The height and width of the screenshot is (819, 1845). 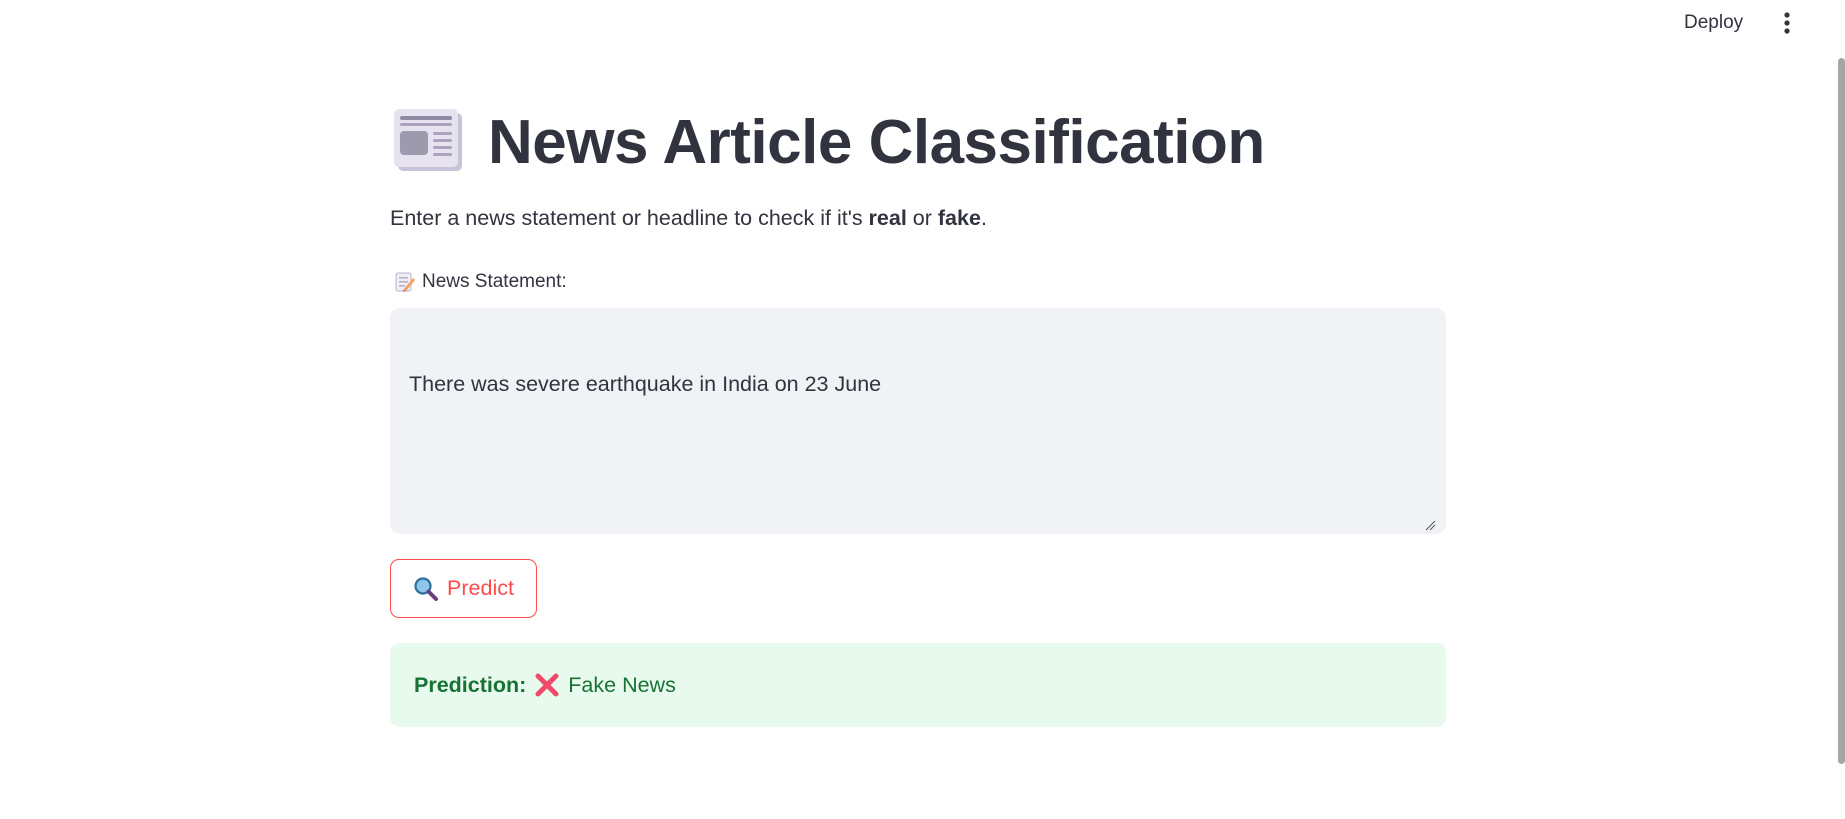 I want to click on page-title: News Article Classification, so click(x=876, y=142).